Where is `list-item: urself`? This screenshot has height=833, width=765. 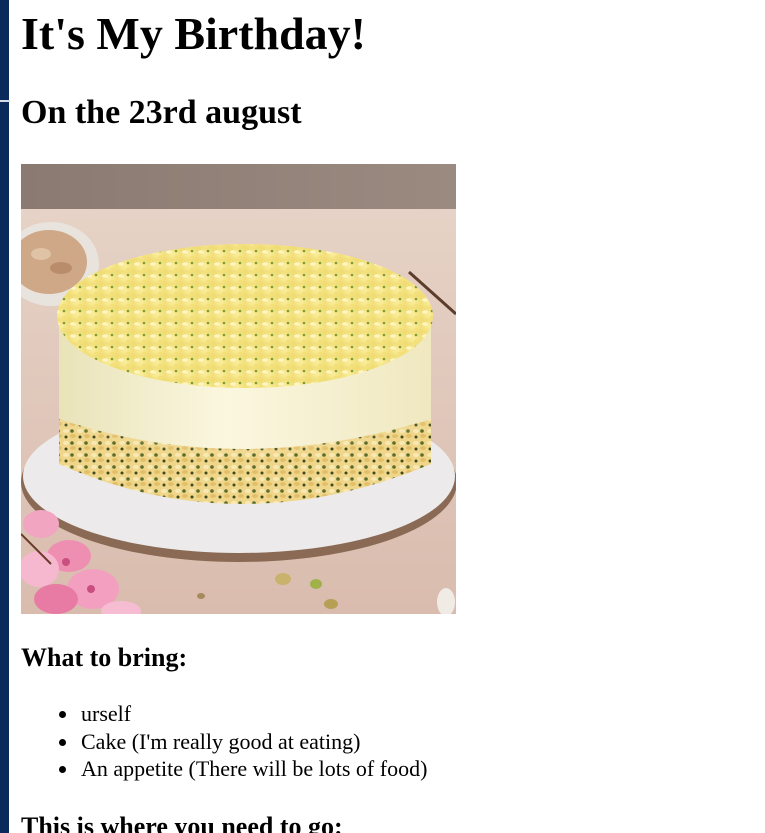 list-item: urself is located at coordinates (242, 714).